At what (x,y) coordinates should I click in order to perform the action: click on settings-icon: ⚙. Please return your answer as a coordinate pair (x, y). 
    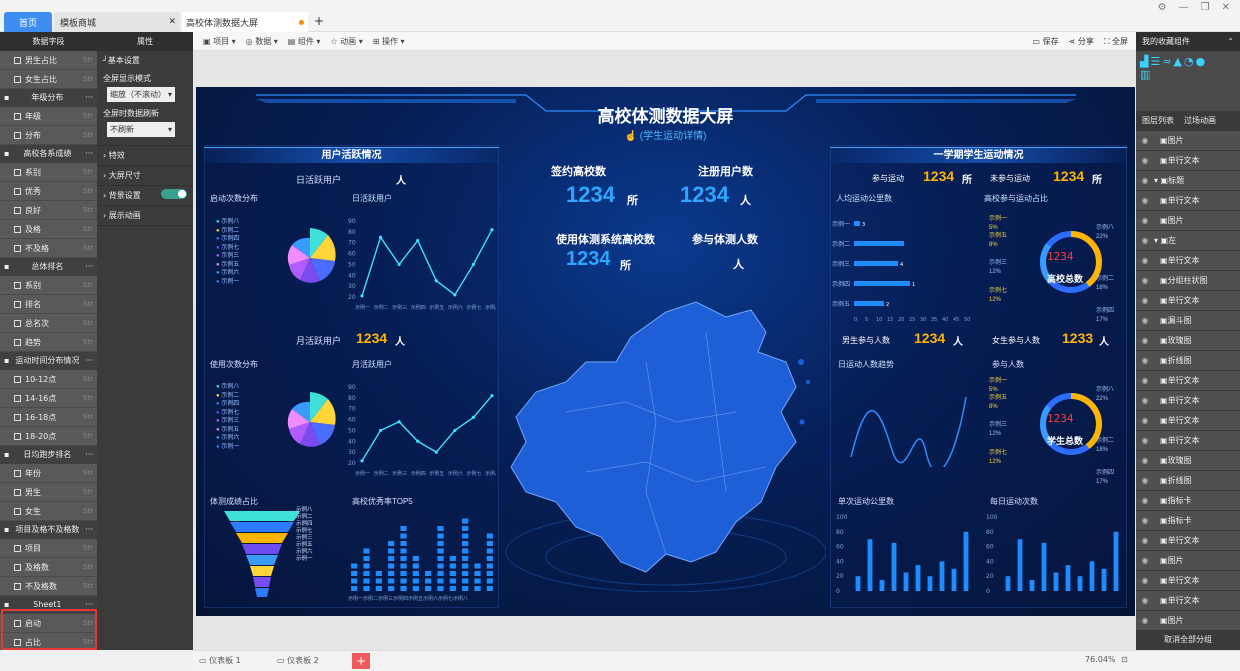
    Looking at the image, I should click on (1162, 7).